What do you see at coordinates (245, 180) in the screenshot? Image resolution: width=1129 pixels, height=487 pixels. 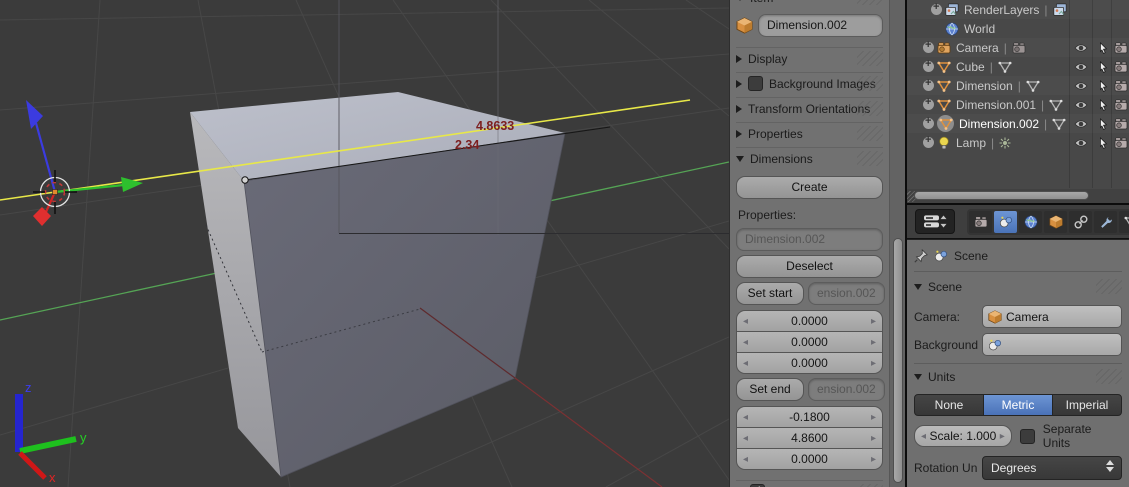 I see `measure-handle` at bounding box center [245, 180].